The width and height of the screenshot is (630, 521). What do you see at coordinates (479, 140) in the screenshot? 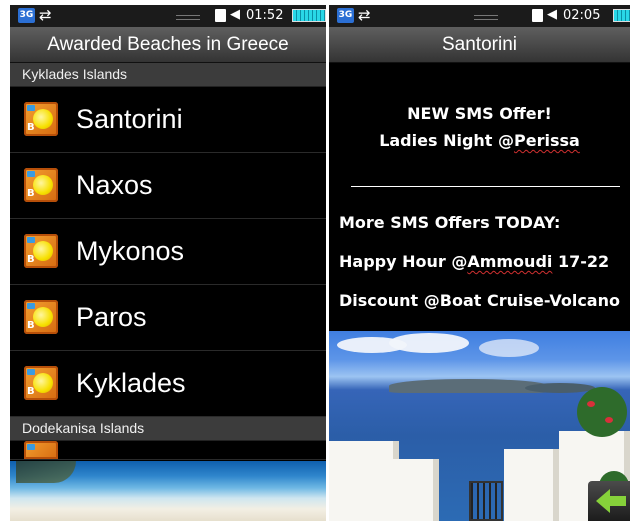
I see `offer-subtitle: Ladies Night @Perissa` at bounding box center [479, 140].